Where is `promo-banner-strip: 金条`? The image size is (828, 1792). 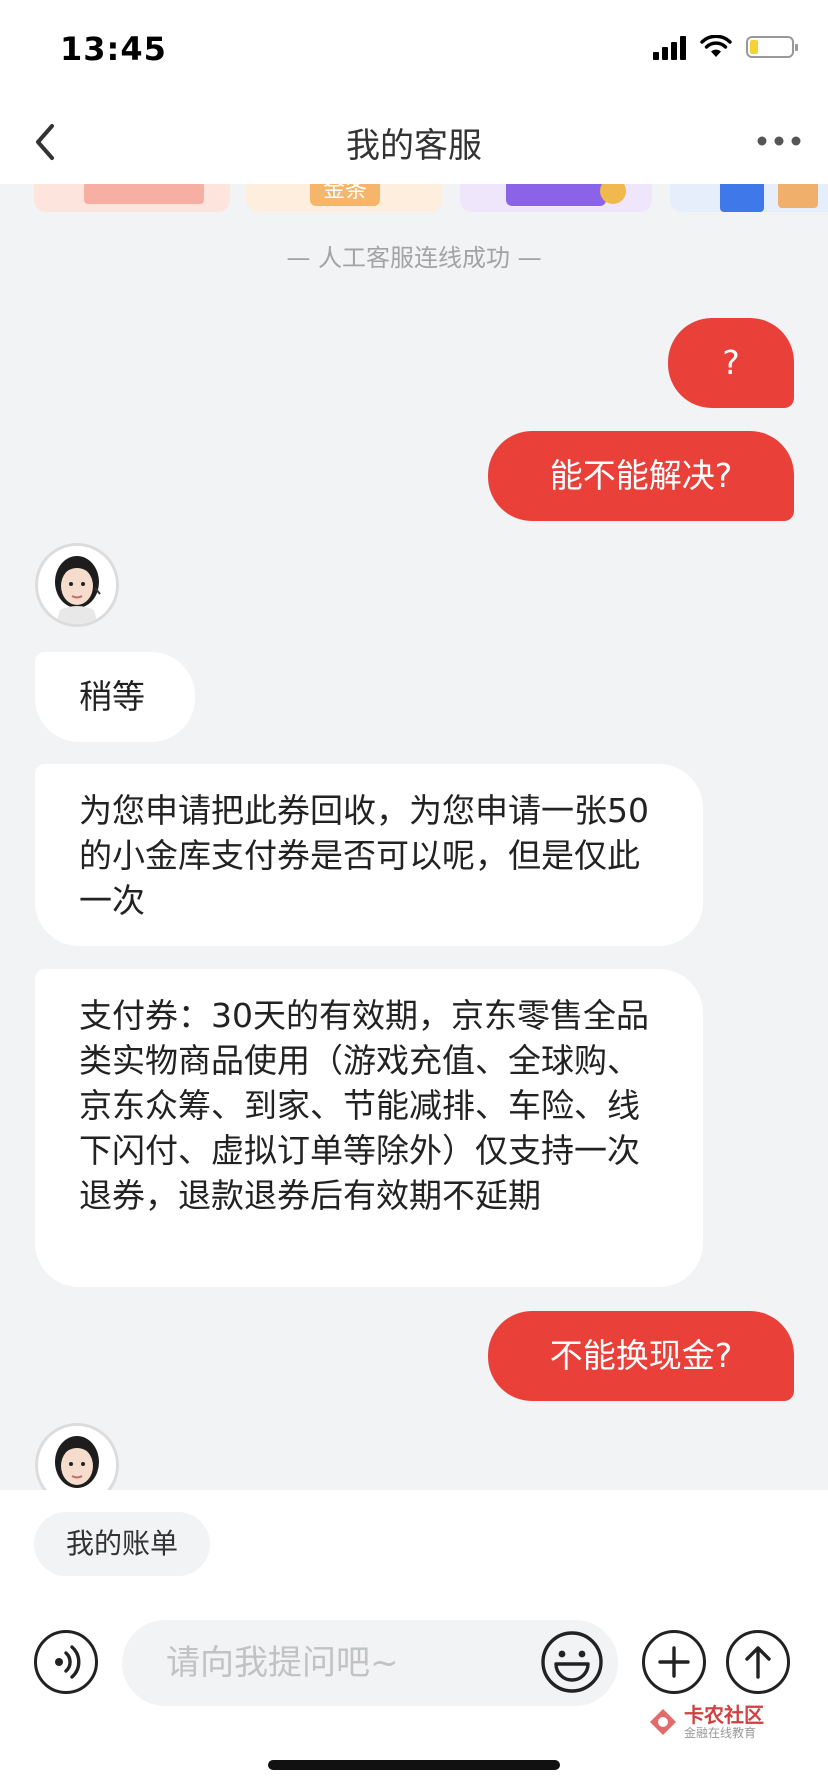
promo-banner-strip: 金条 is located at coordinates (414, 199).